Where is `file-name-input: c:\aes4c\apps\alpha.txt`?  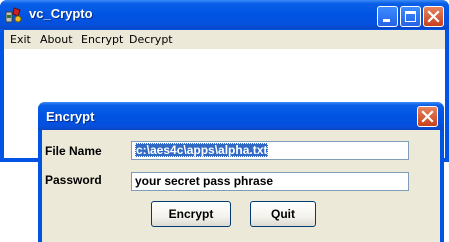 file-name-input: c:\aes4c\apps\alpha.txt is located at coordinates (270, 150).